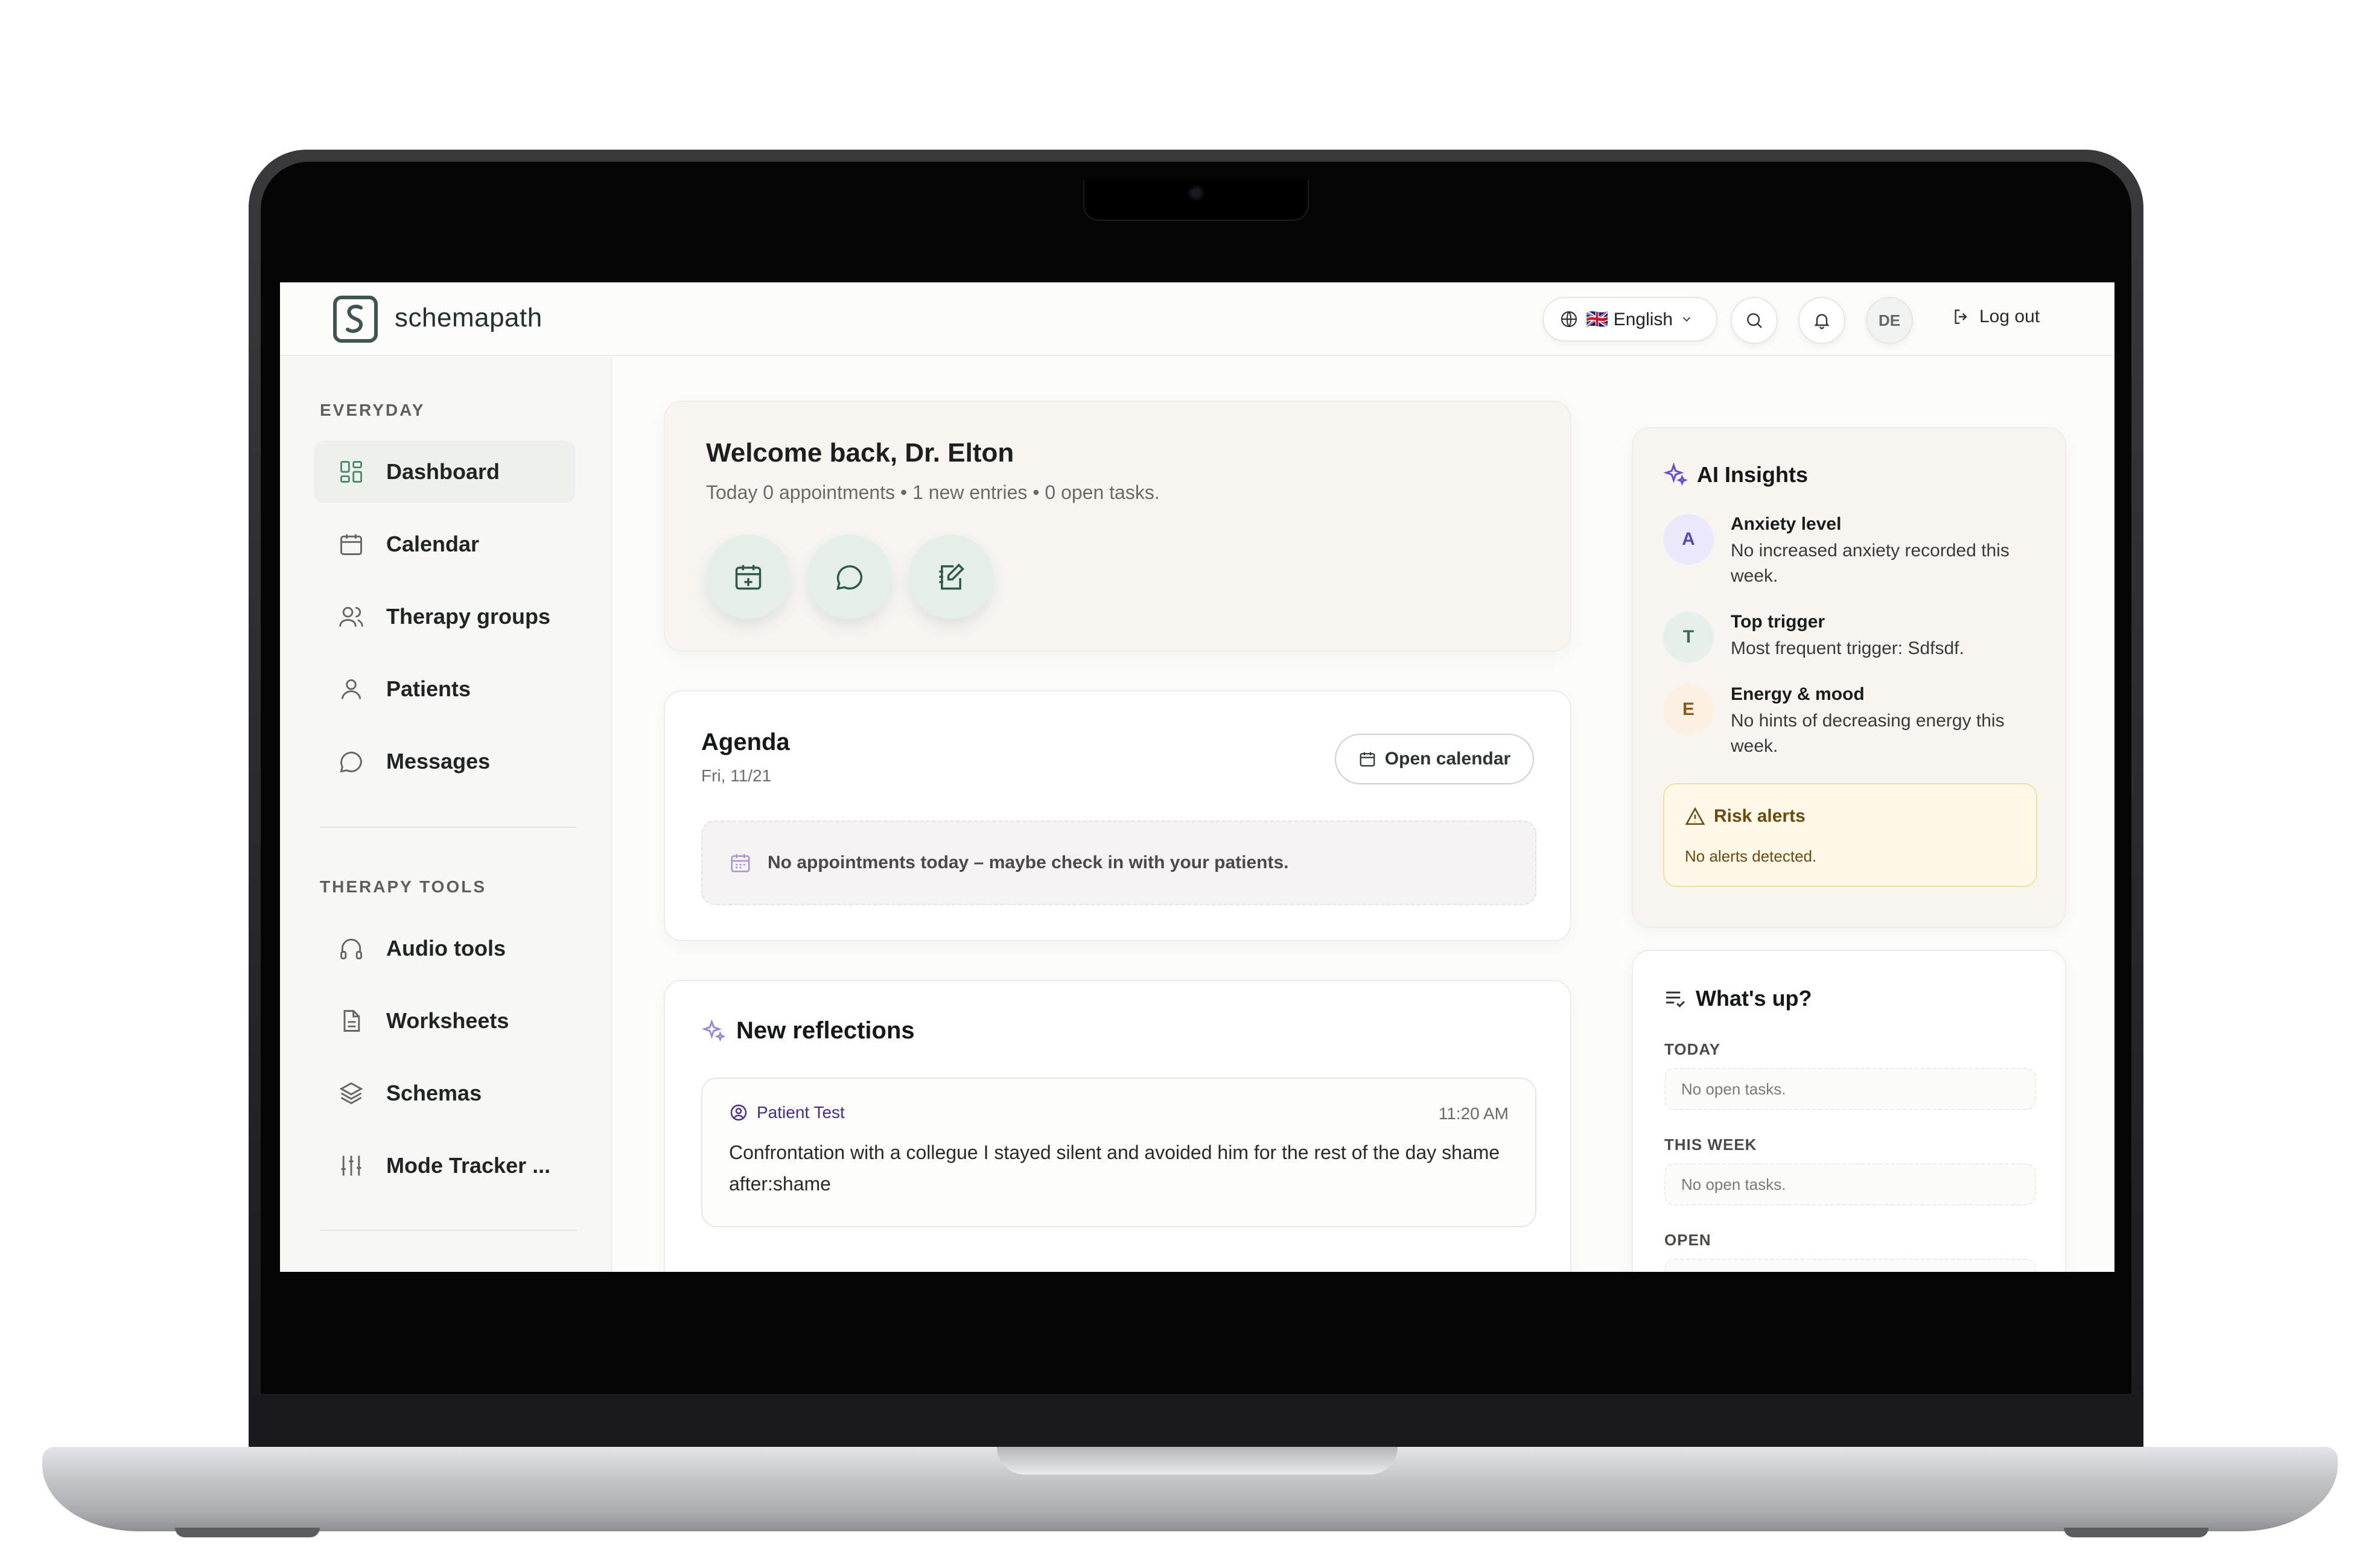  What do you see at coordinates (355, 320) in the screenshot?
I see `logo-icon` at bounding box center [355, 320].